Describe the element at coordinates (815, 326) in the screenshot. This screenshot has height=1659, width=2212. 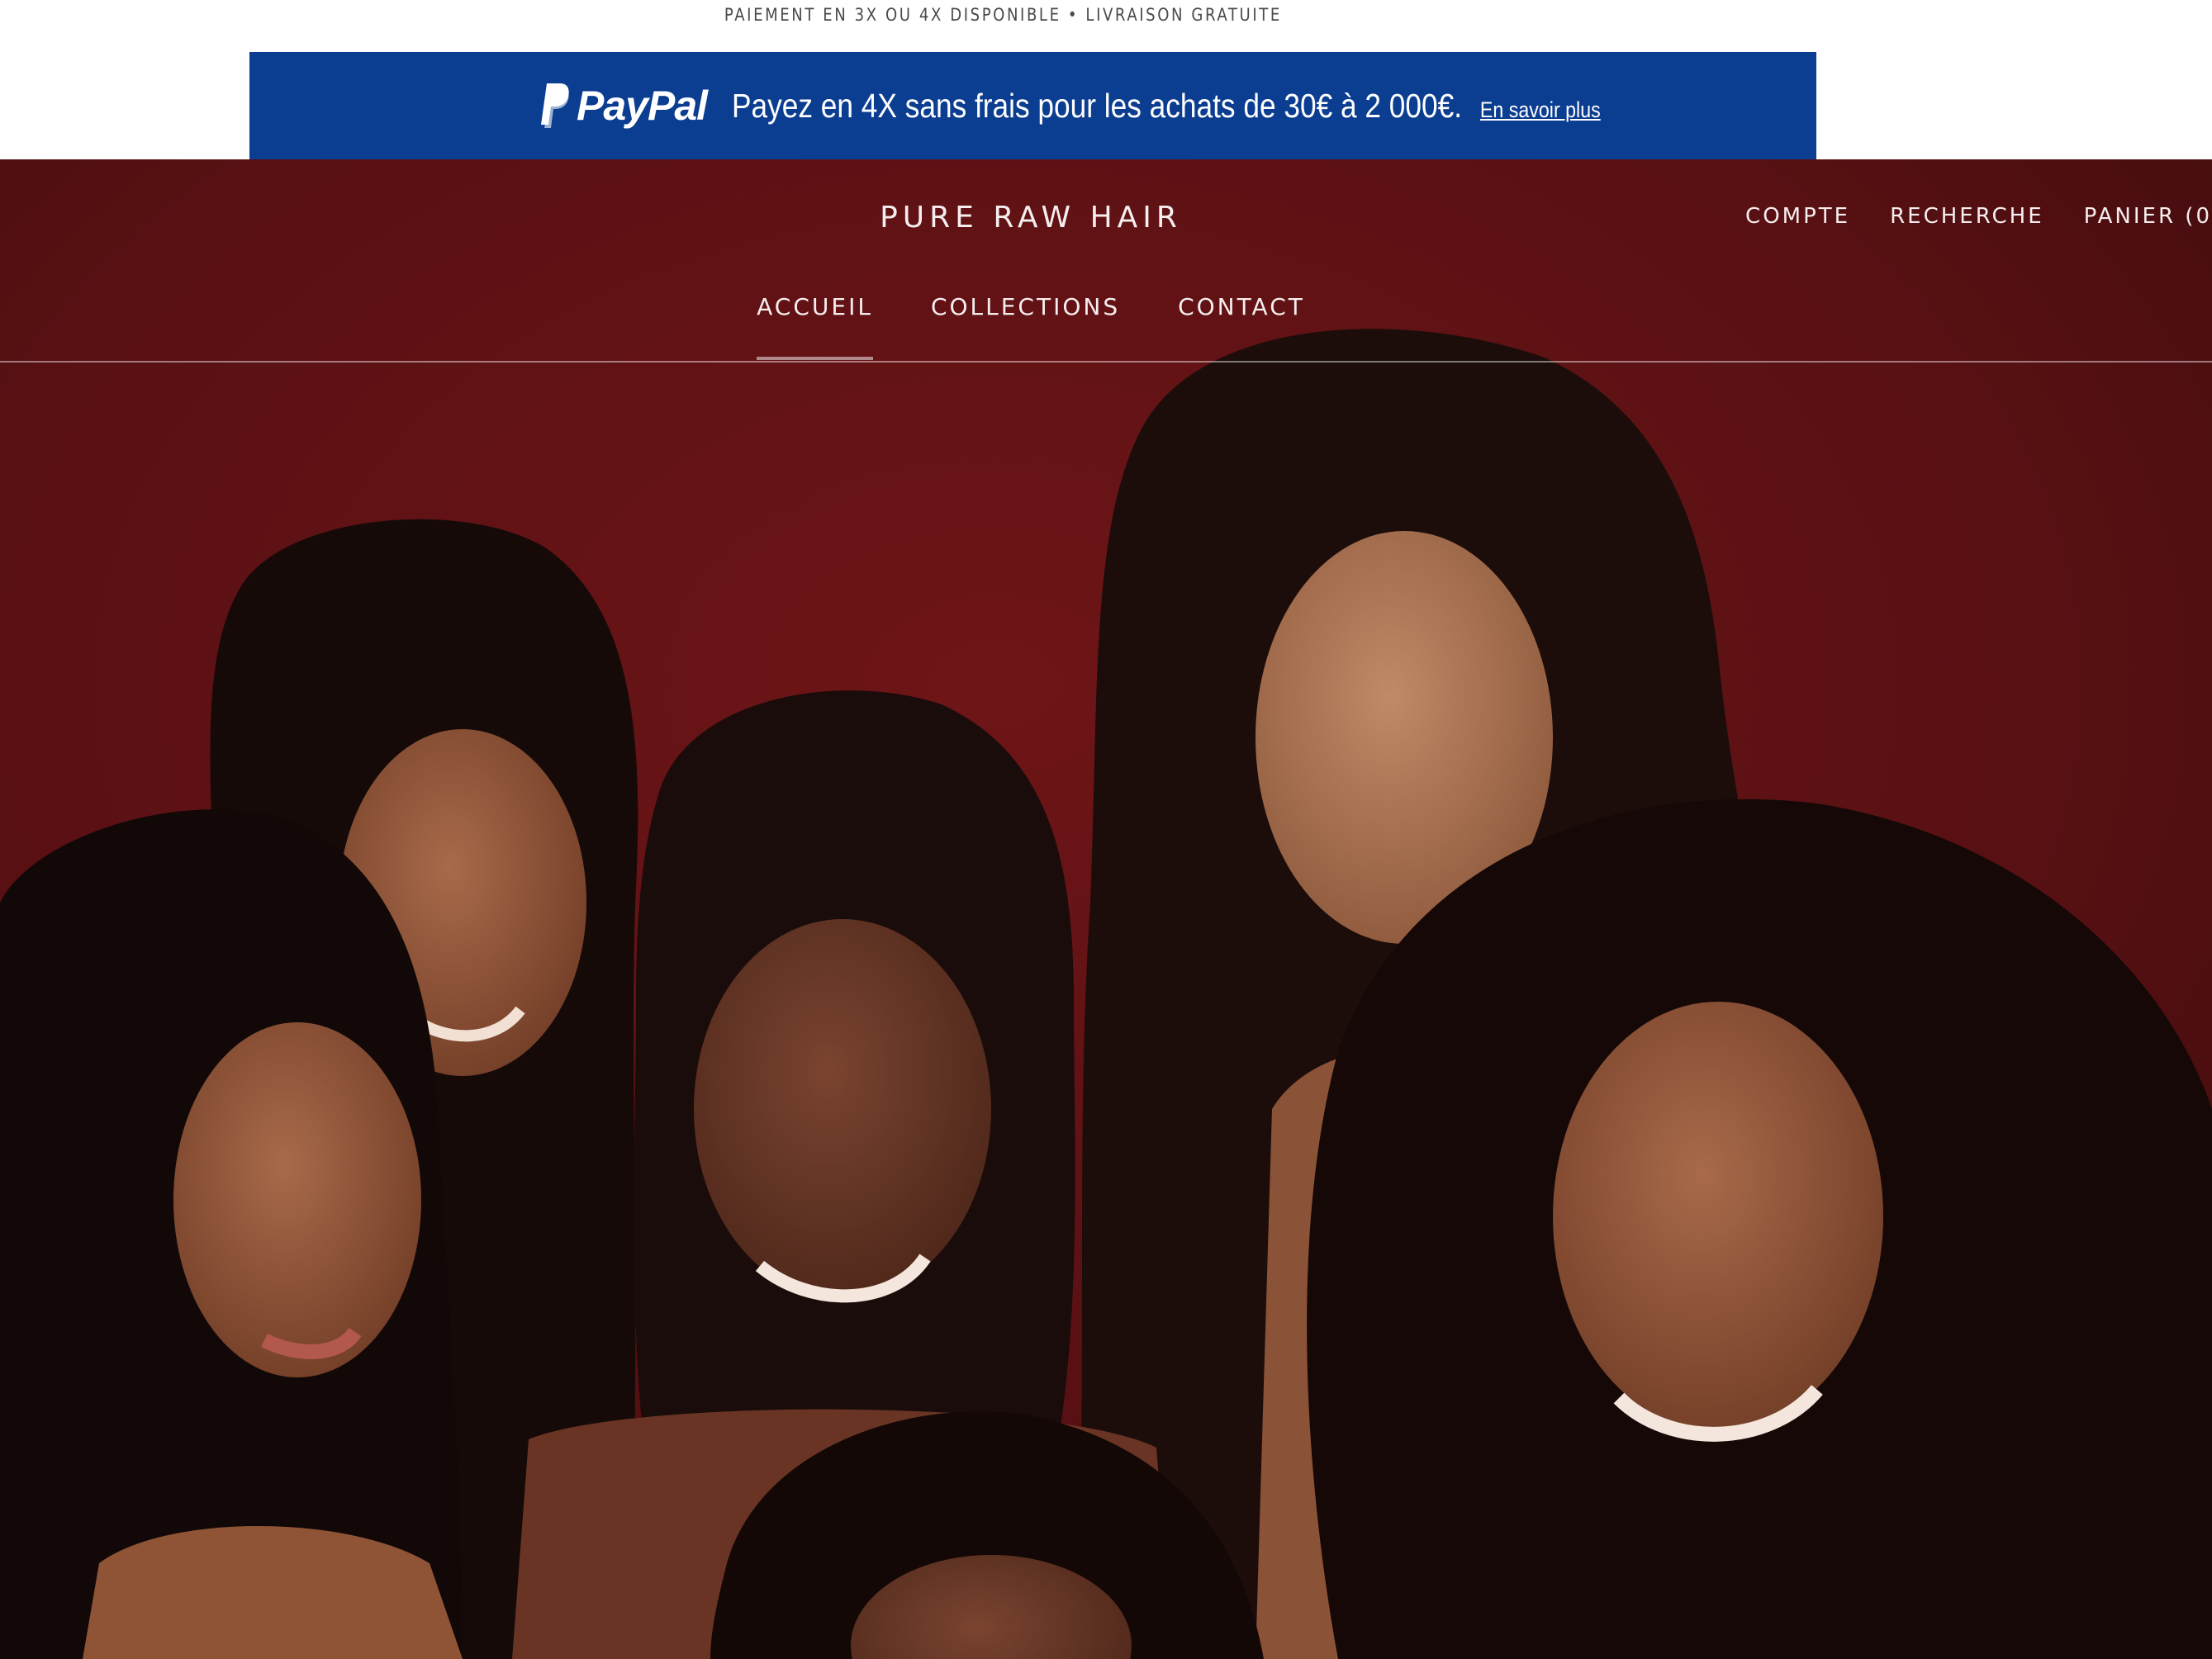
I see `nav-item-accueil: ACCUEIL` at that location.